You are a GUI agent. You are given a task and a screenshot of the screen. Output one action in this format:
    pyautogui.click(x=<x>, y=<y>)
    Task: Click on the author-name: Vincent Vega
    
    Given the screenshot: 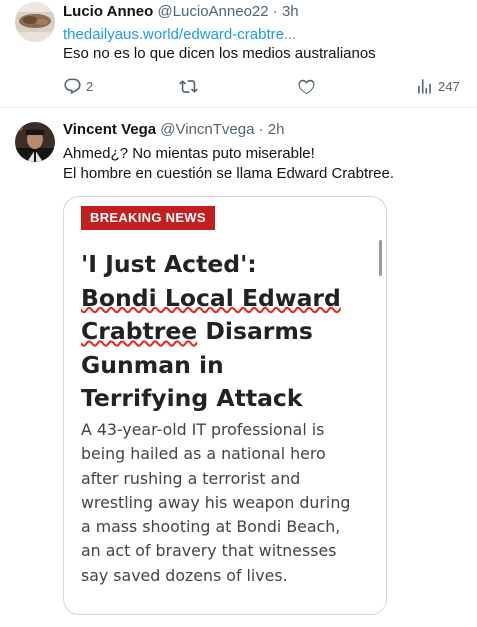 What is the action you would take?
    pyautogui.click(x=109, y=129)
    